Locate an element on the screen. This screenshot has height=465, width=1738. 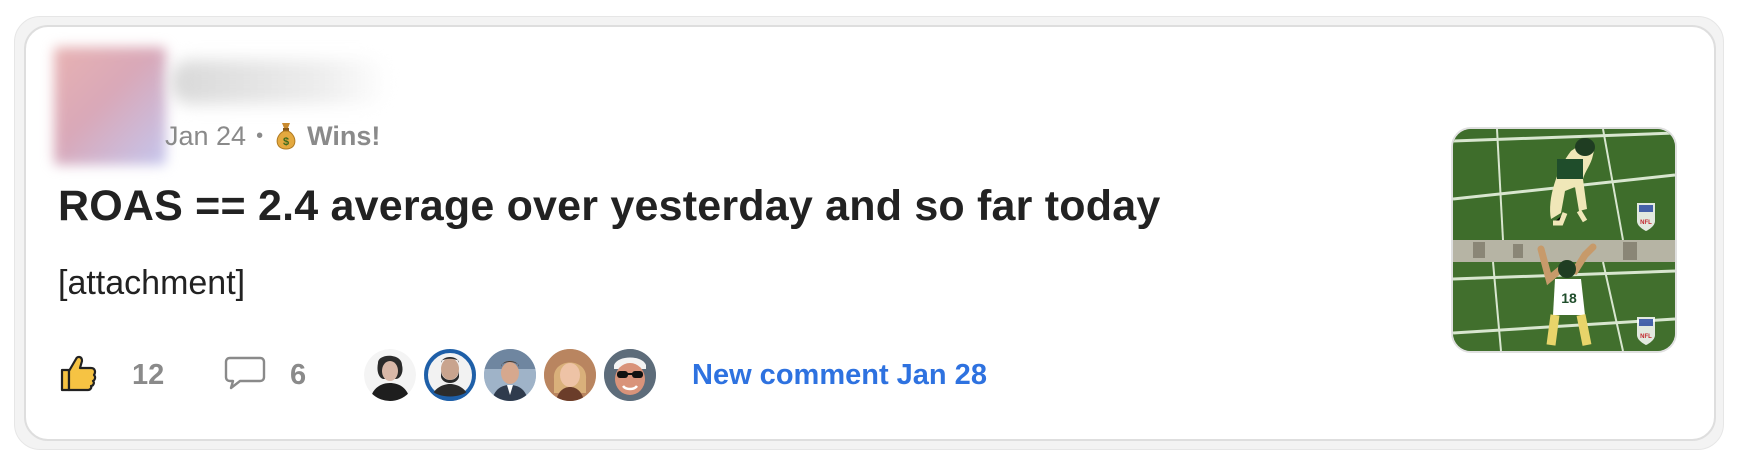
post-meta: Jan 24 • $ Wins! is located at coordinates (272, 136).